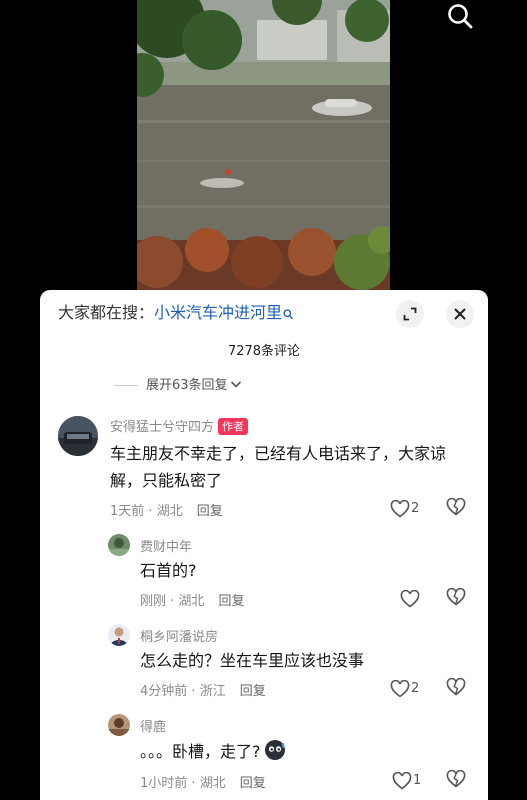 This screenshot has height=800, width=527. Describe the element at coordinates (200, 751) in the screenshot. I see `comment-text: 。。。卧槽，走了?` at that location.